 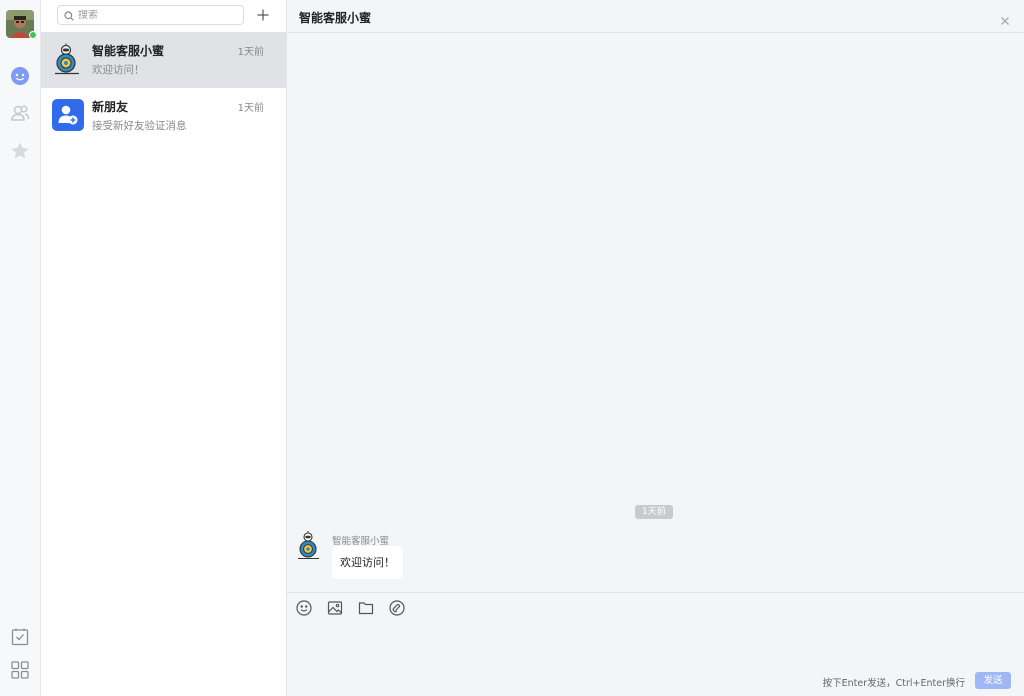 I want to click on send-button: 发送, so click(x=993, y=680).